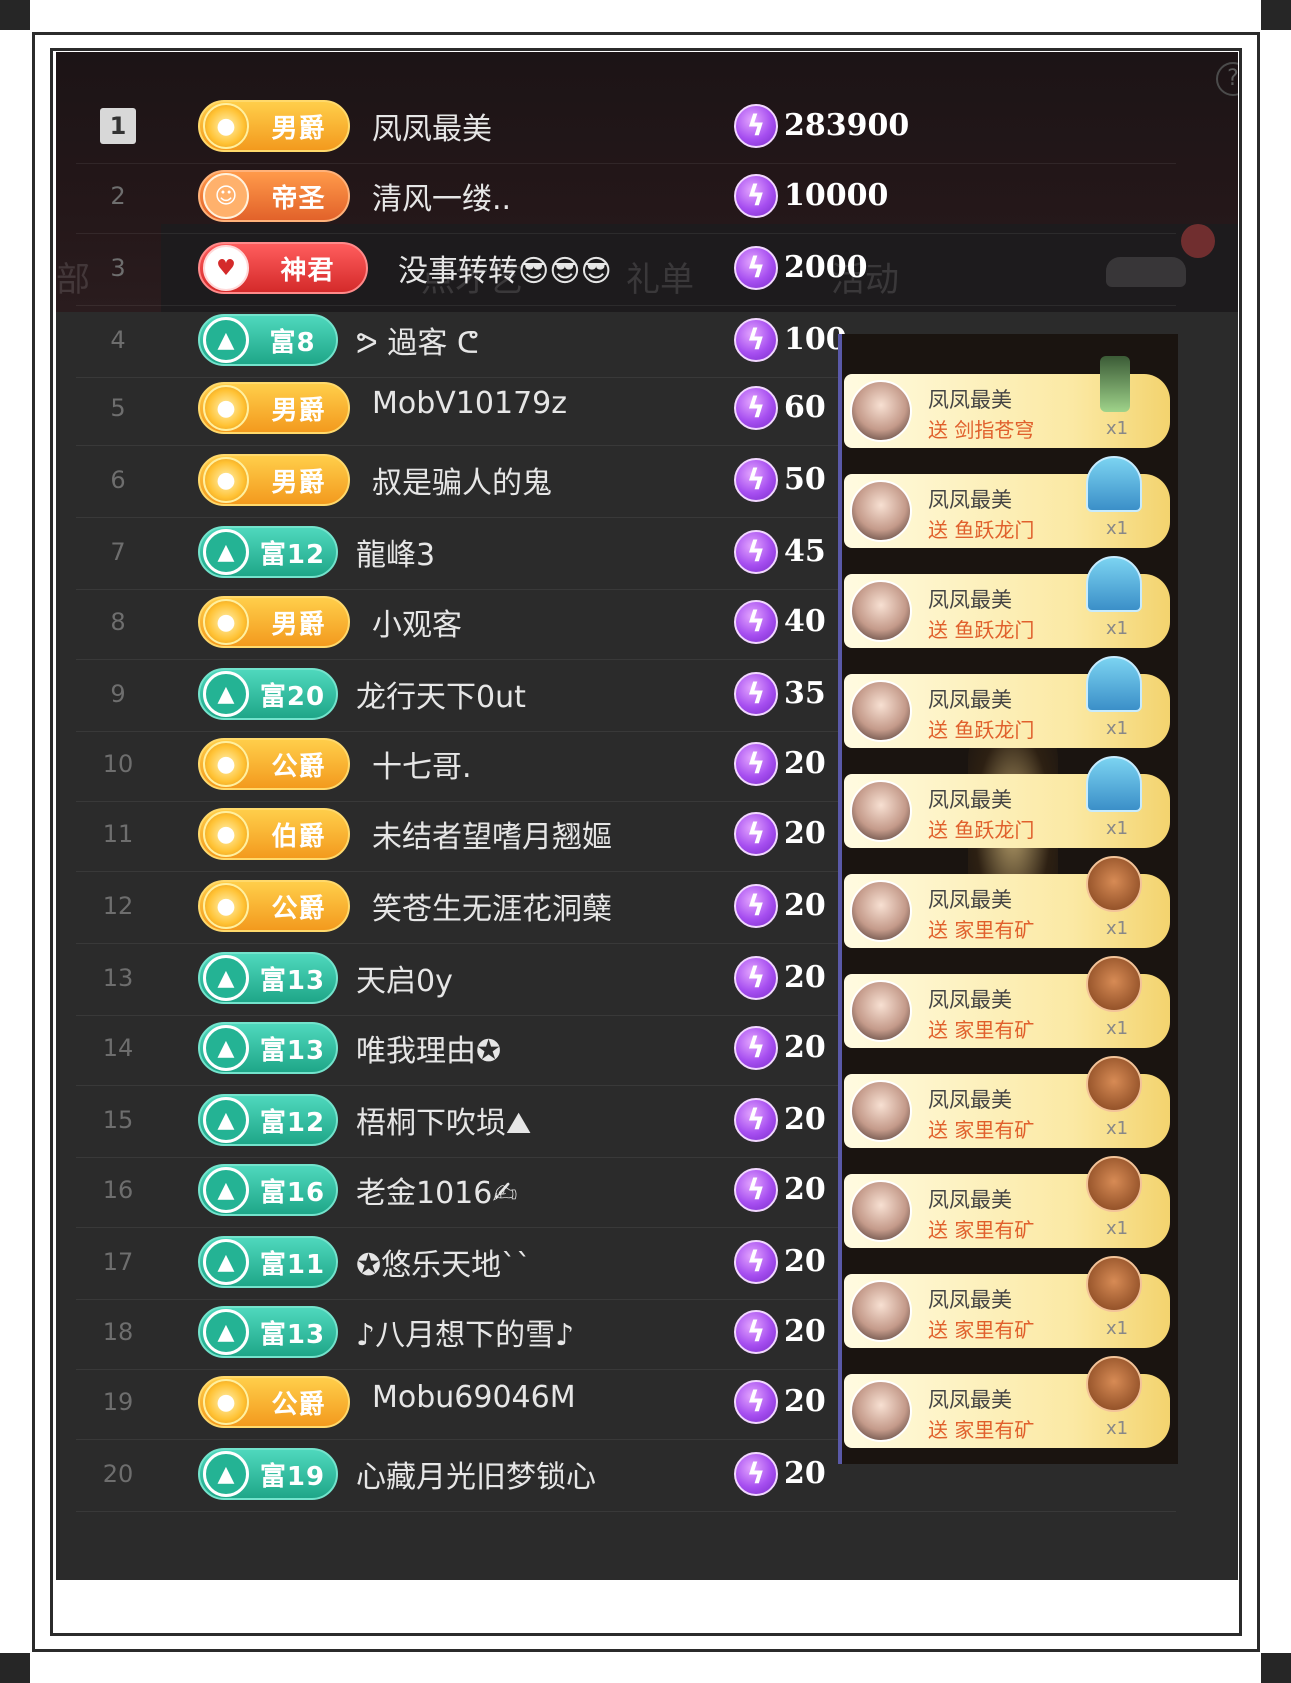  I want to click on badge-label: 富8, so click(292, 342).